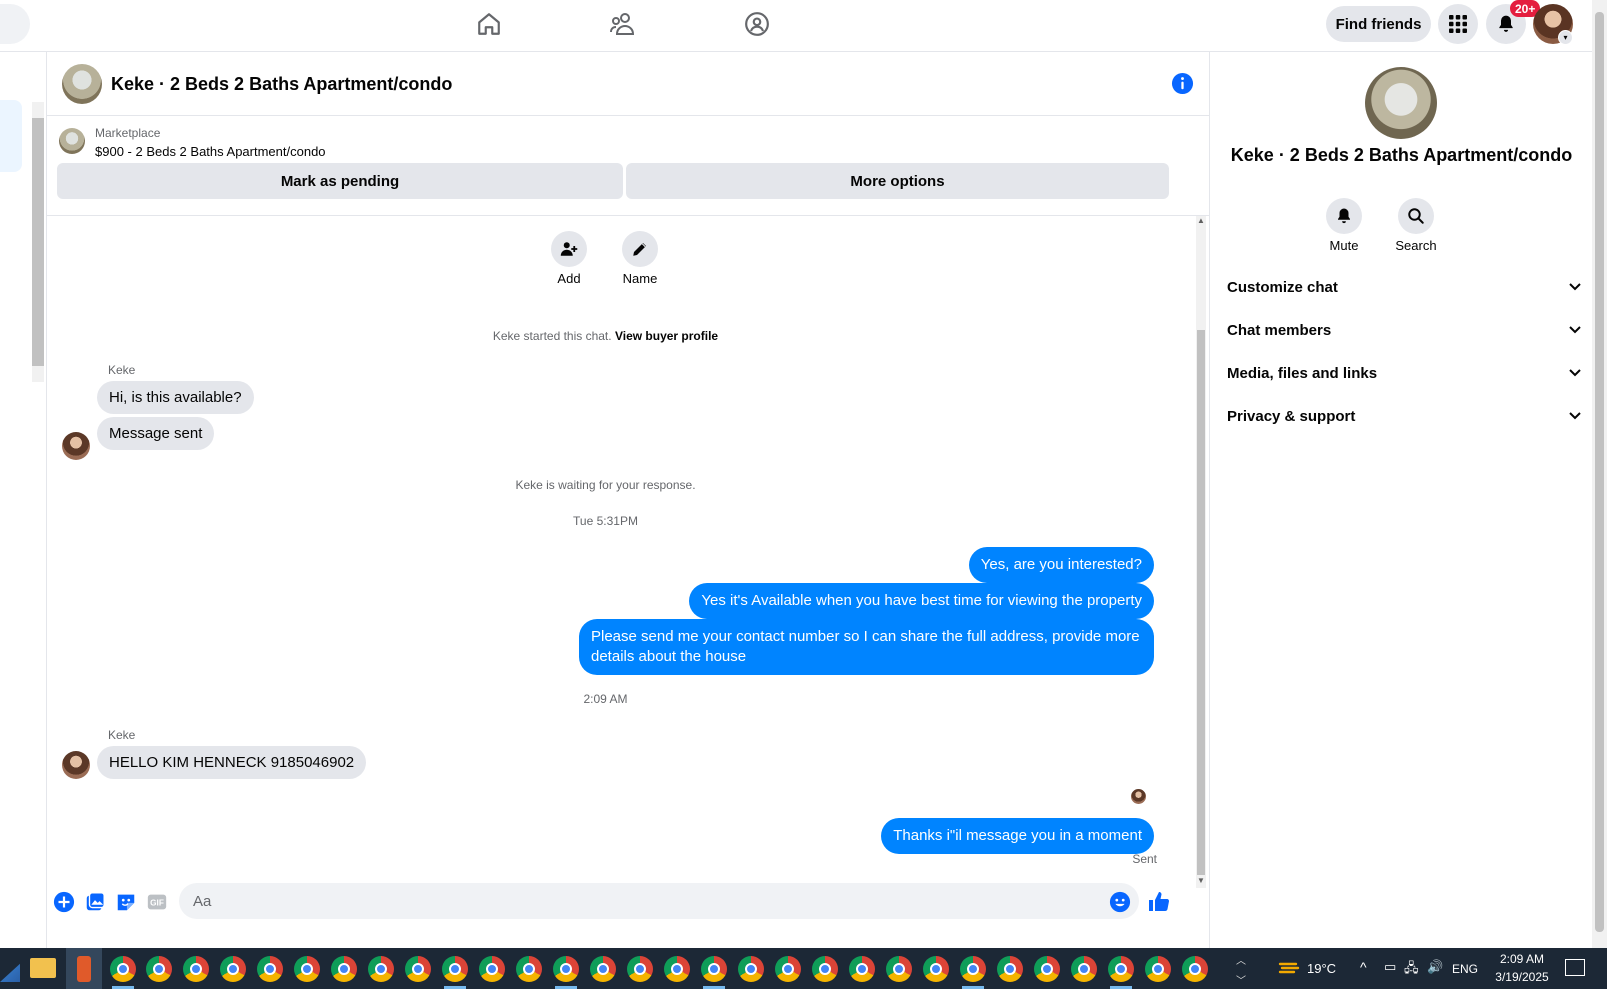 The image size is (1607, 989). Describe the element at coordinates (210, 151) in the screenshot. I see `listing-price-title: $900 - 2 Beds 2 Baths Apartment/condo` at that location.